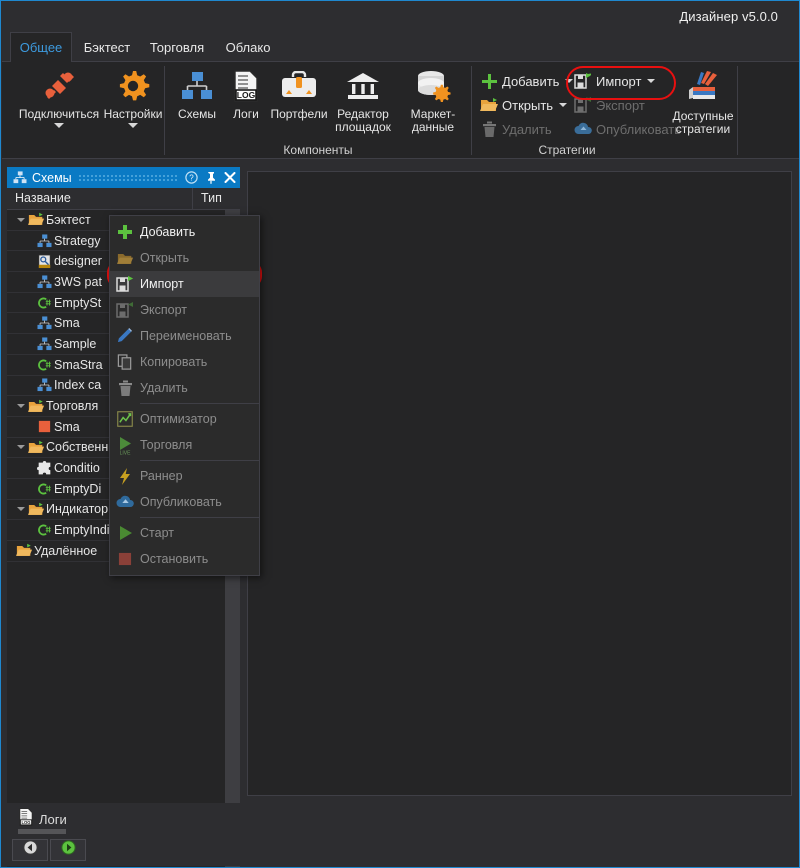  What do you see at coordinates (174, 362) in the screenshot?
I see `context-menu-item-label: Копировать` at bounding box center [174, 362].